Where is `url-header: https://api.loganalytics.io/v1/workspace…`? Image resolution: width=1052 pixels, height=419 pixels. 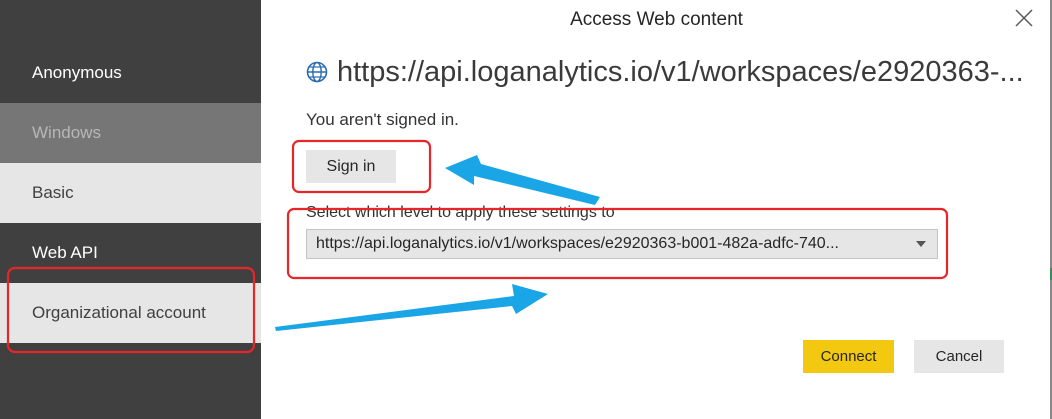
url-header: https://api.loganalytics.io/v1/workspace… is located at coordinates (665, 72).